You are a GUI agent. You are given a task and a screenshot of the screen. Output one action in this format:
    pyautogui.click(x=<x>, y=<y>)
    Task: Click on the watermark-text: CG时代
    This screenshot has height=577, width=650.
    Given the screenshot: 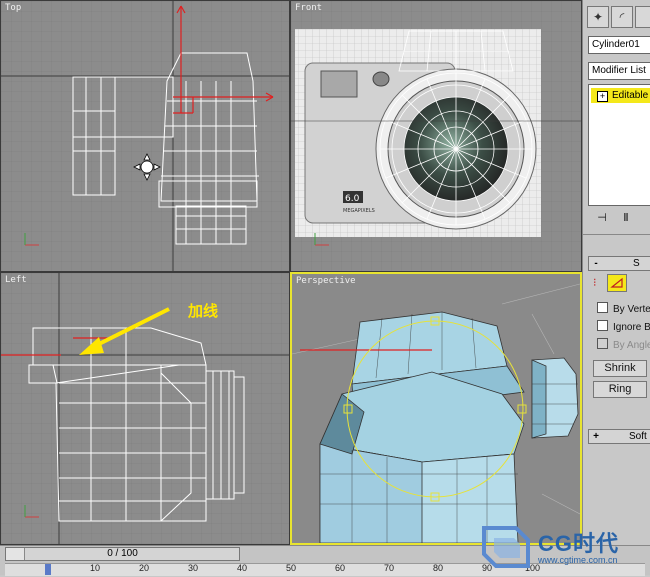 What is the action you would take?
    pyautogui.click(x=579, y=543)
    